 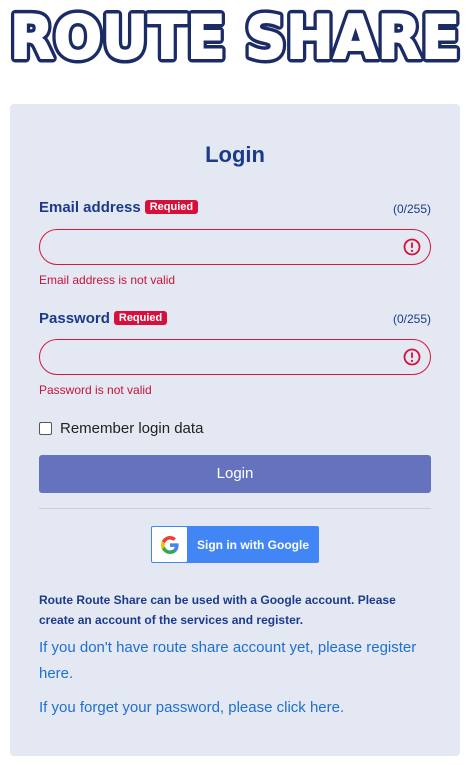 I want to click on email-field-wrapper, so click(x=235, y=247).